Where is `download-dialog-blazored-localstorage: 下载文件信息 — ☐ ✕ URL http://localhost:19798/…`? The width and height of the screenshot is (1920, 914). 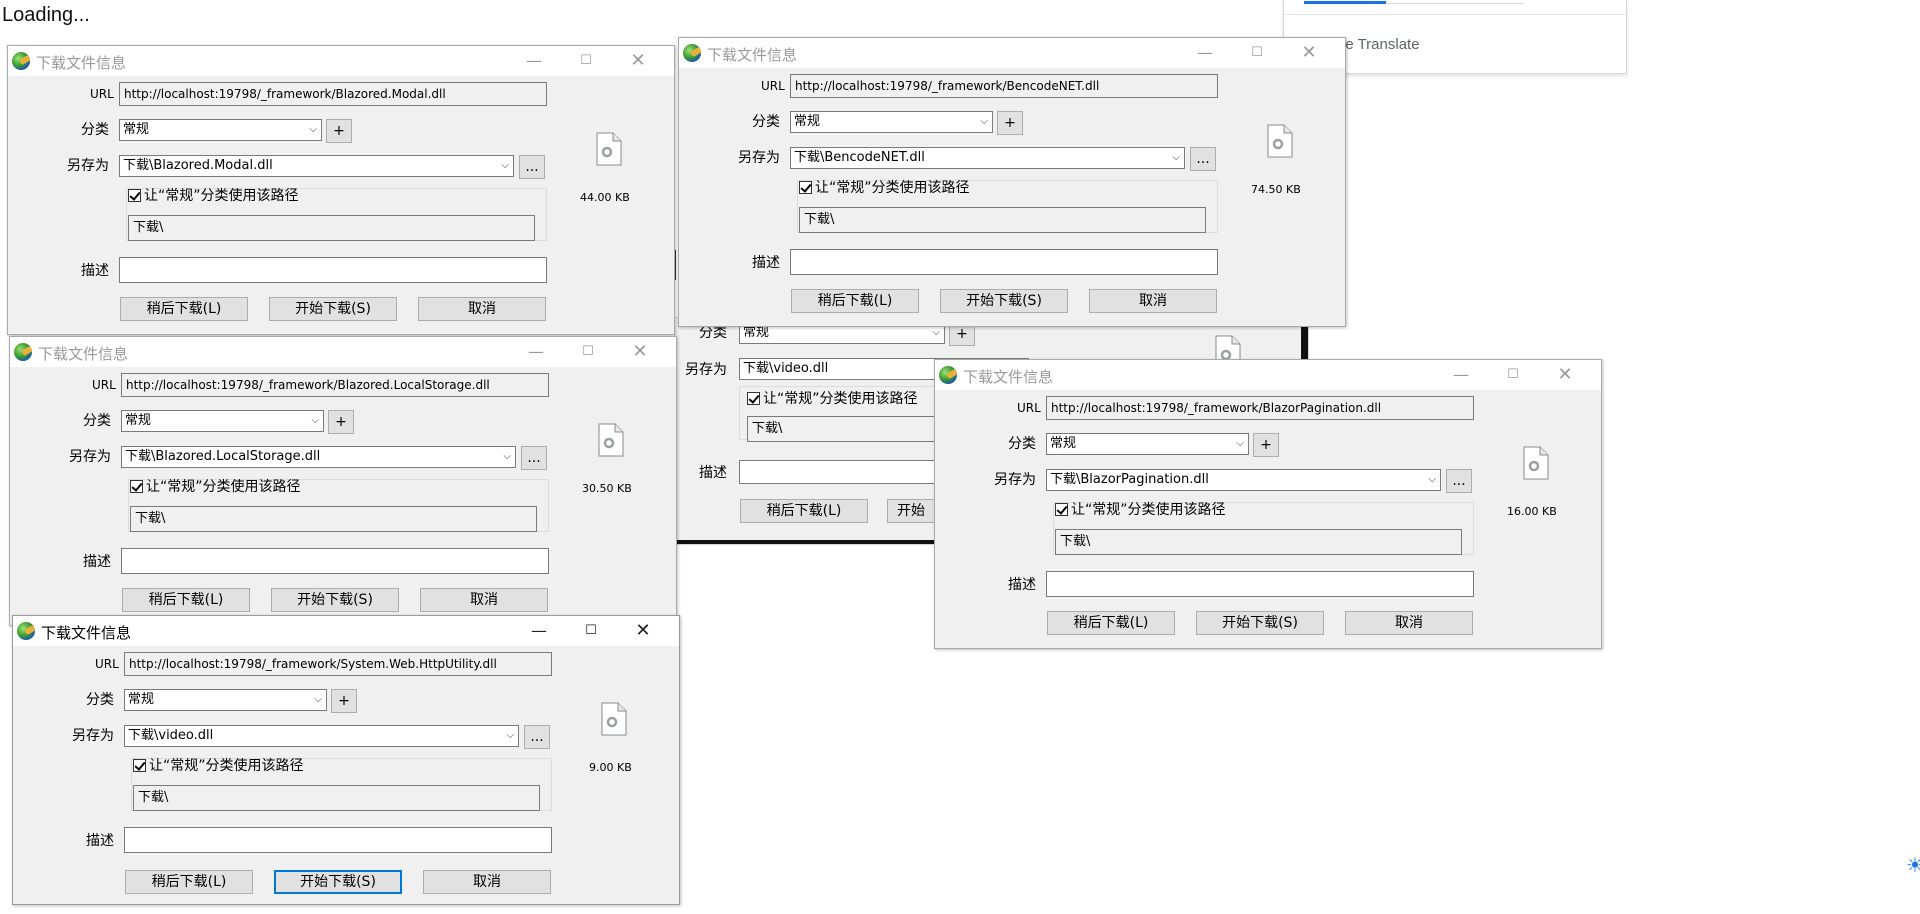 download-dialog-blazored-localstorage: 下载文件信息 — ☐ ✕ URL http://localhost:19798/… is located at coordinates (343, 481).